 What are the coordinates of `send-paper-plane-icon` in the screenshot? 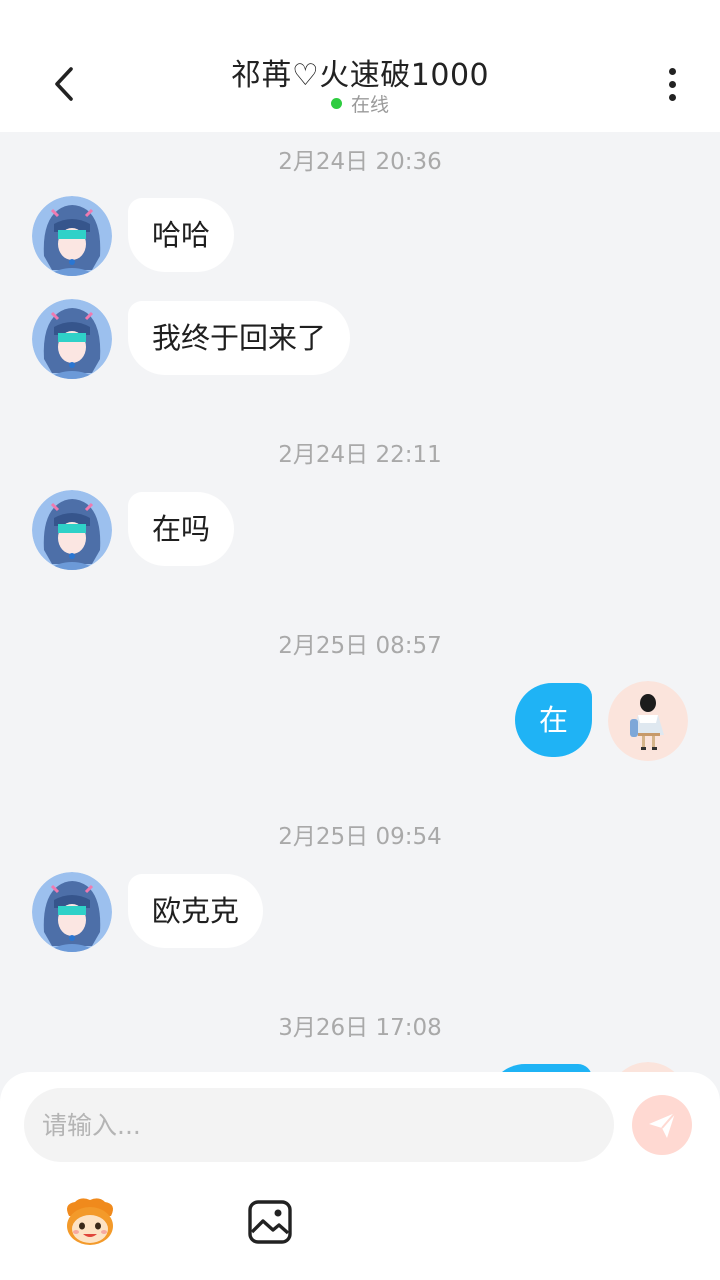 It's located at (662, 1125).